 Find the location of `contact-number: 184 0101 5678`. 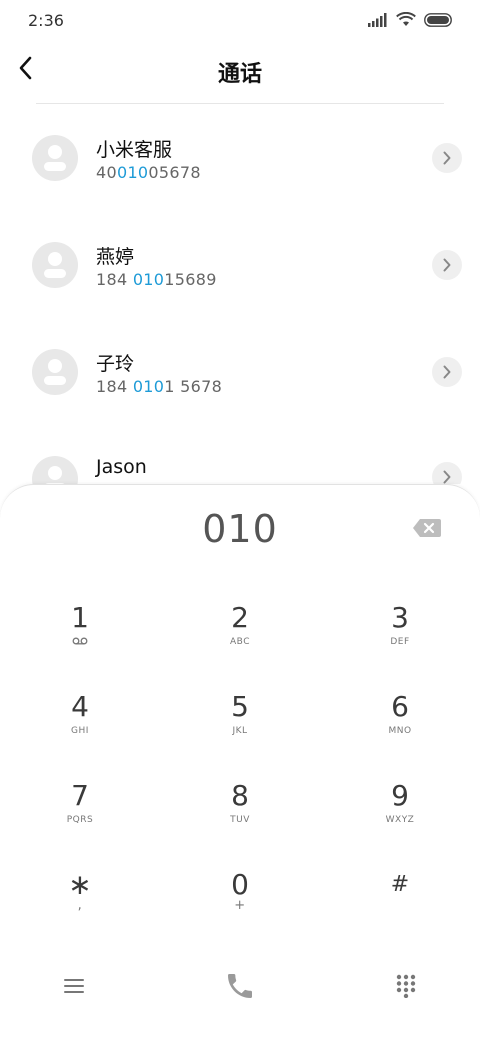

contact-number: 184 0101 5678 is located at coordinates (159, 386).